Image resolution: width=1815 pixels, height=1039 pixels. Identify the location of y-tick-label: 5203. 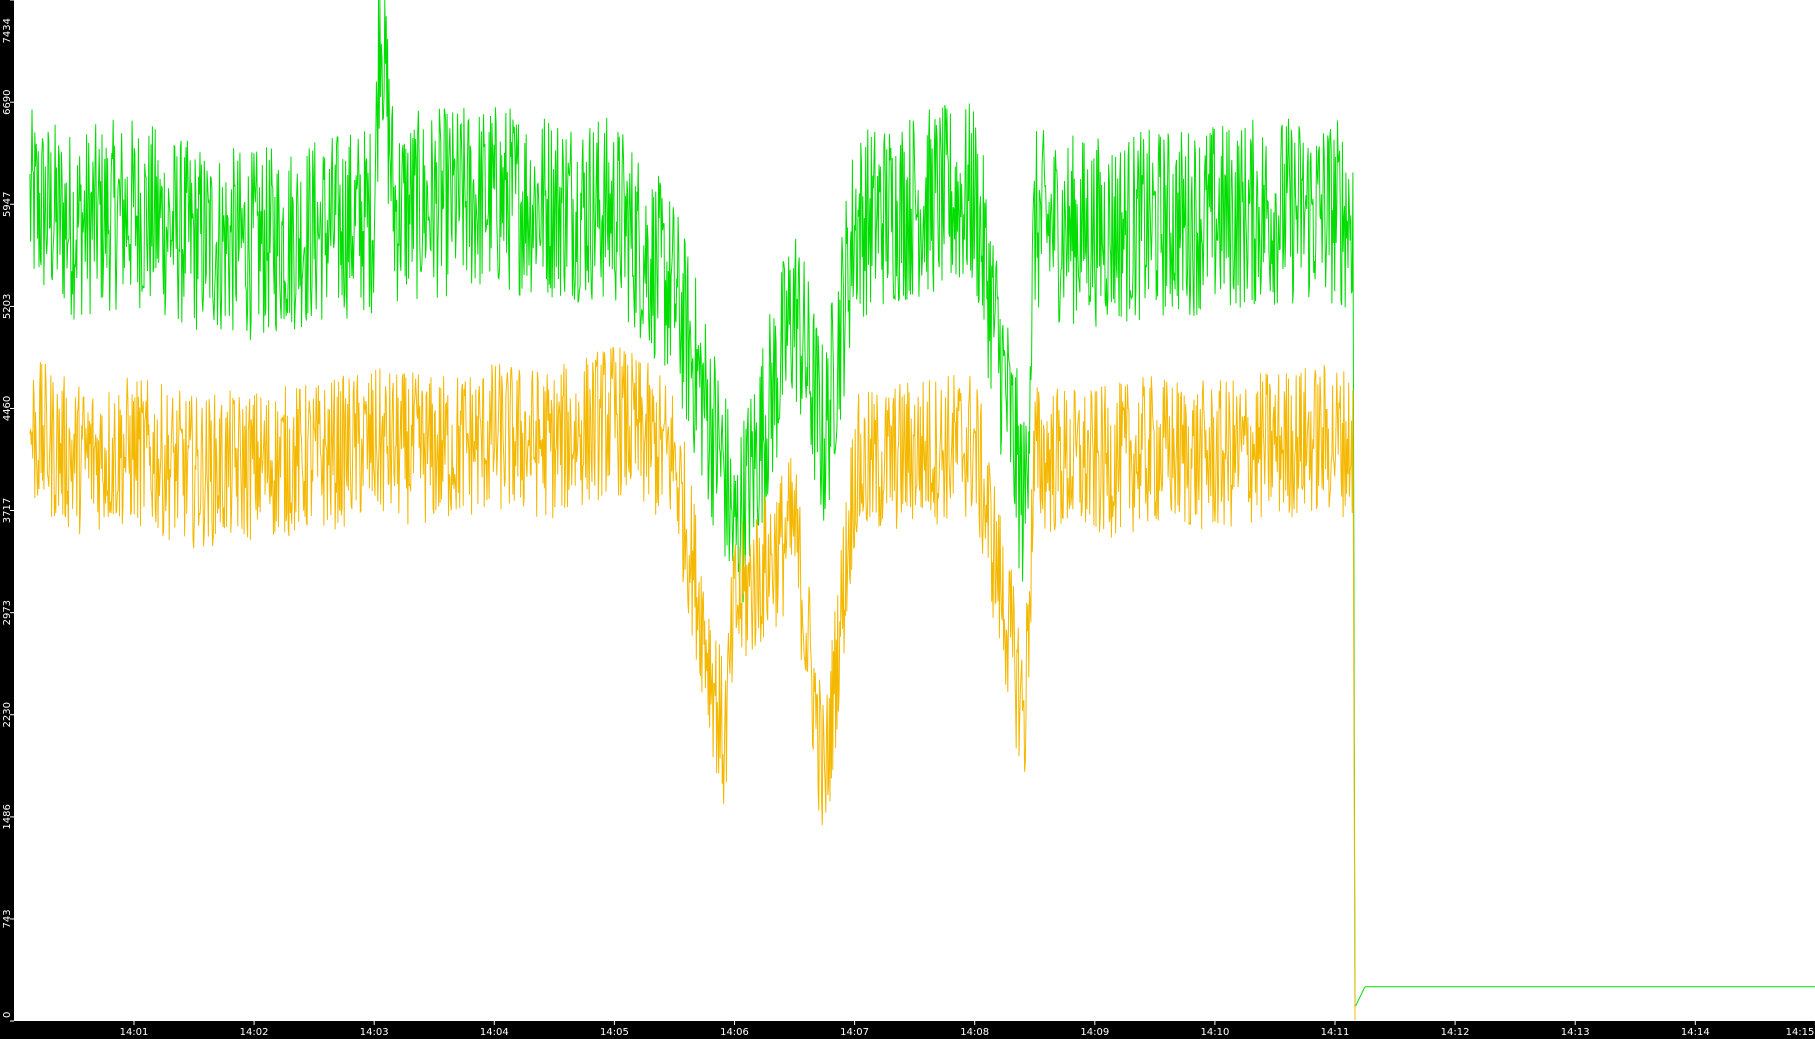
(7, 306).